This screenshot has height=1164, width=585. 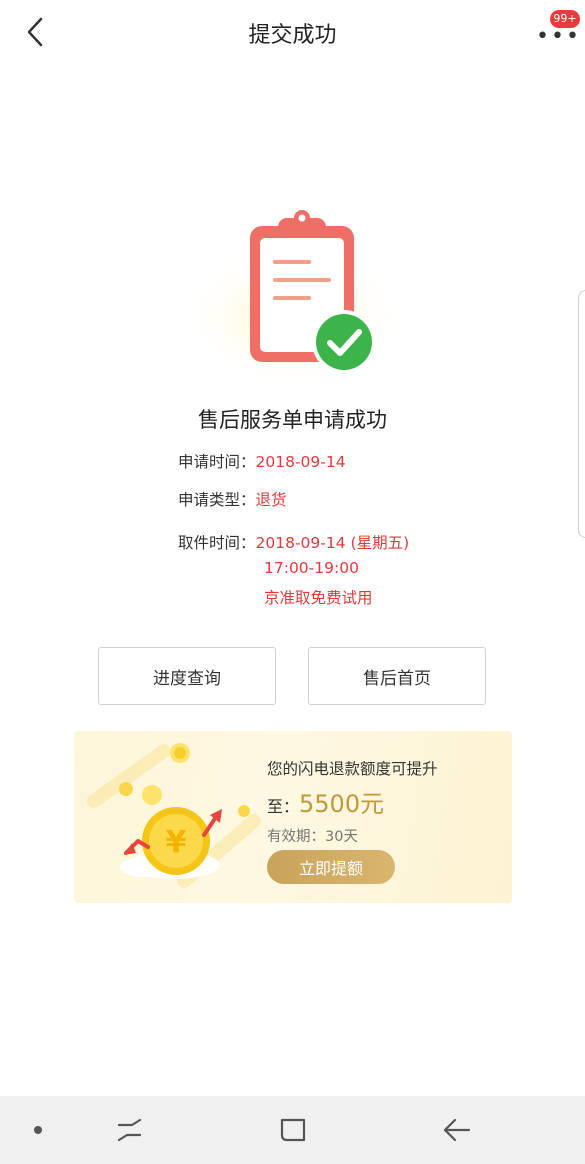 I want to click on apply-type-value: 退货, so click(x=271, y=500).